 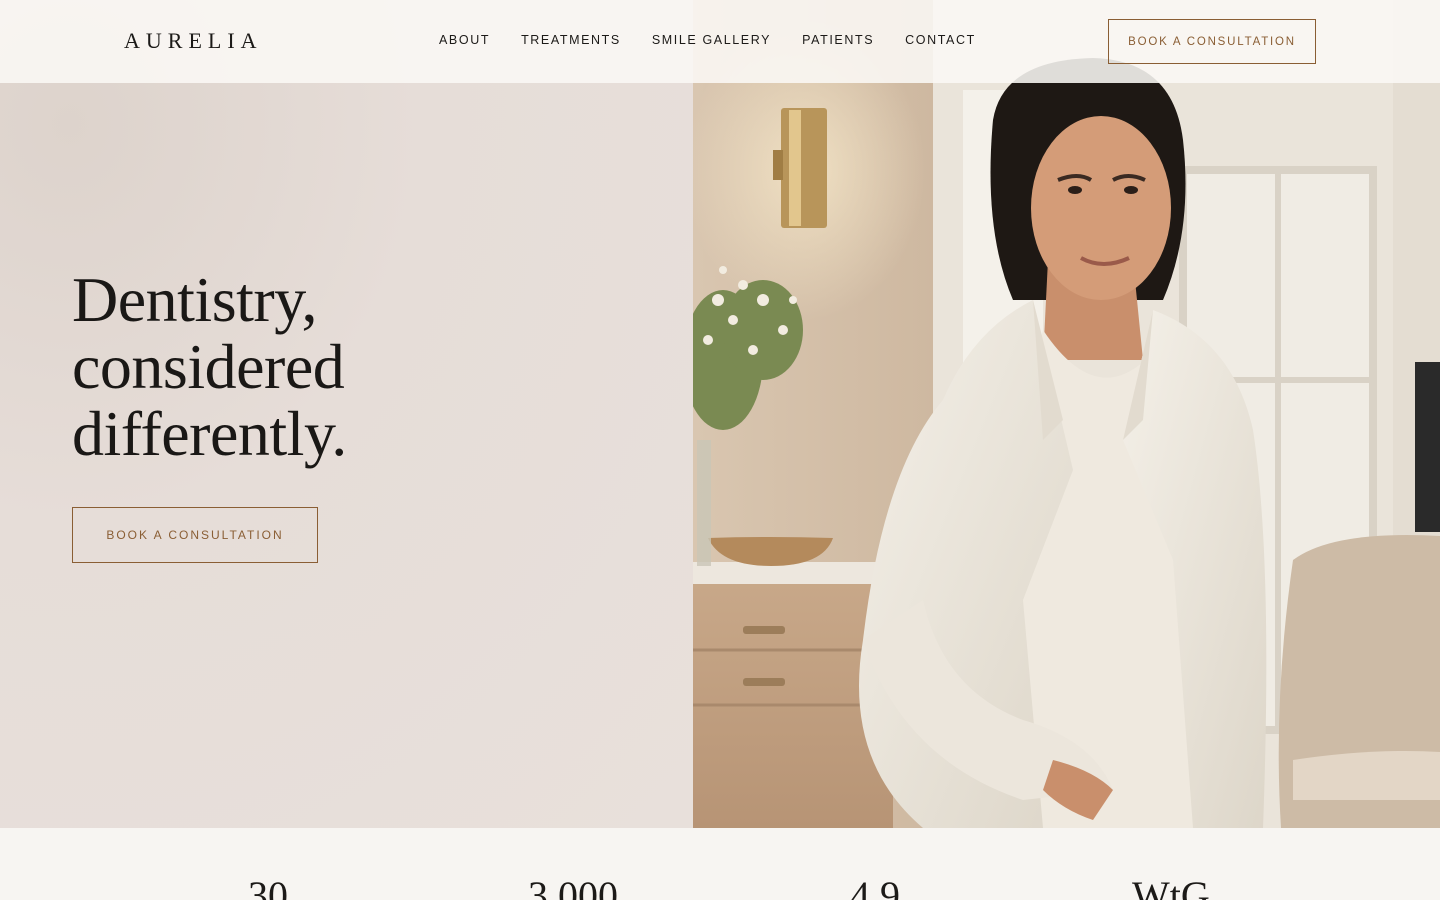 I want to click on header-book-consultation-button: BOOK A CONSULTATION, so click(x=1212, y=41).